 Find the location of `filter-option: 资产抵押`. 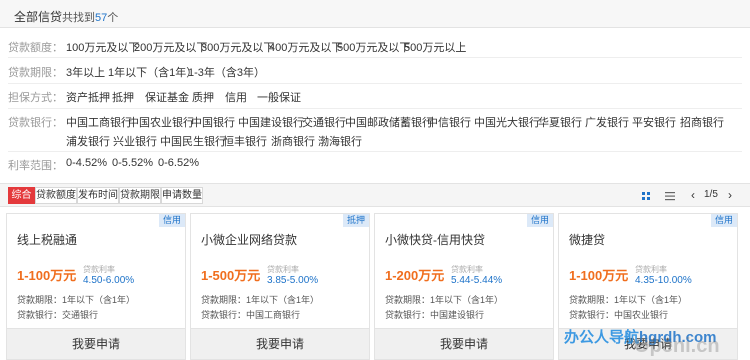

filter-option: 资产抵押 is located at coordinates (88, 97).